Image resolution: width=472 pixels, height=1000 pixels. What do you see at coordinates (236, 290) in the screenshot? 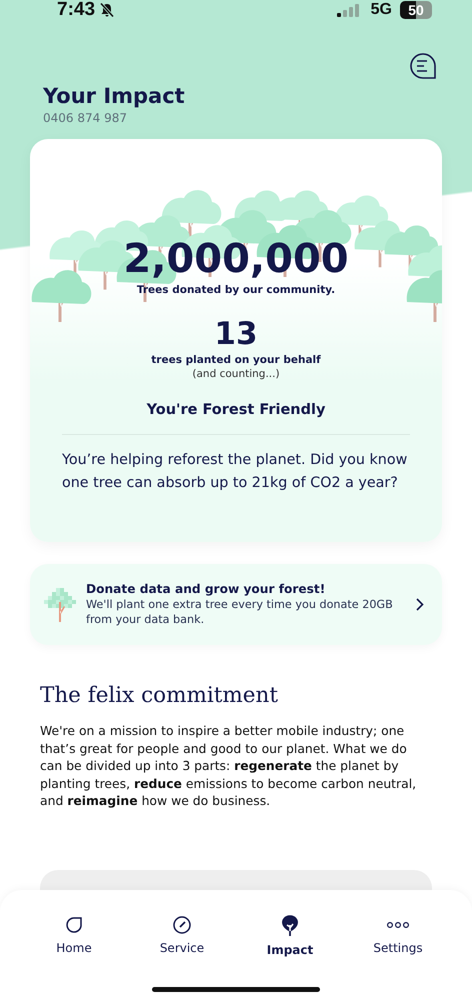
I see `community-caption: Trees donated by our community.` at bounding box center [236, 290].